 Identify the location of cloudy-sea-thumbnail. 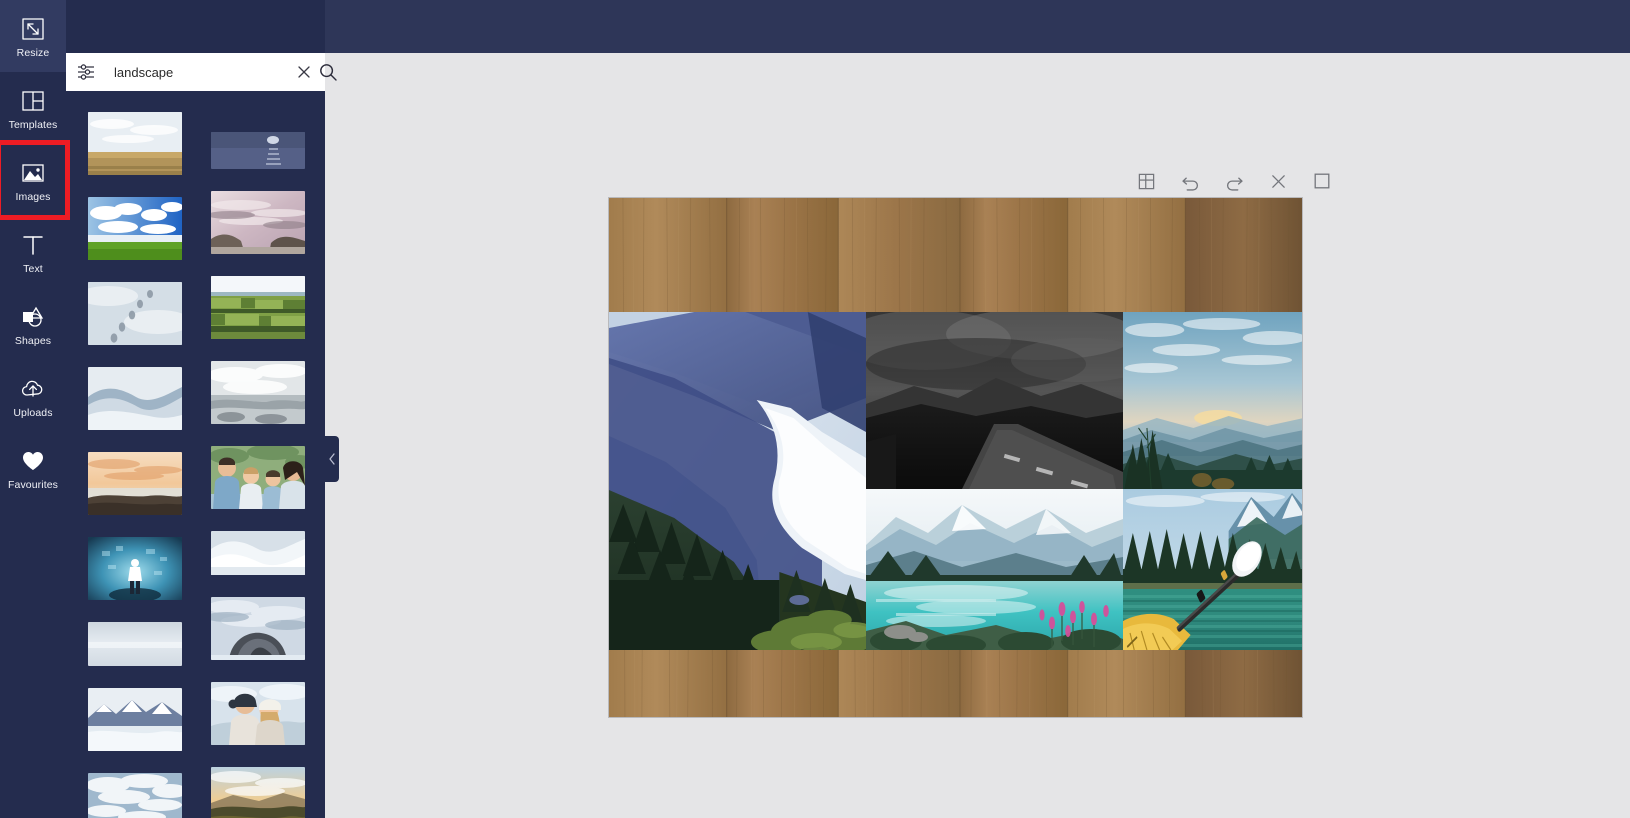
(135, 795).